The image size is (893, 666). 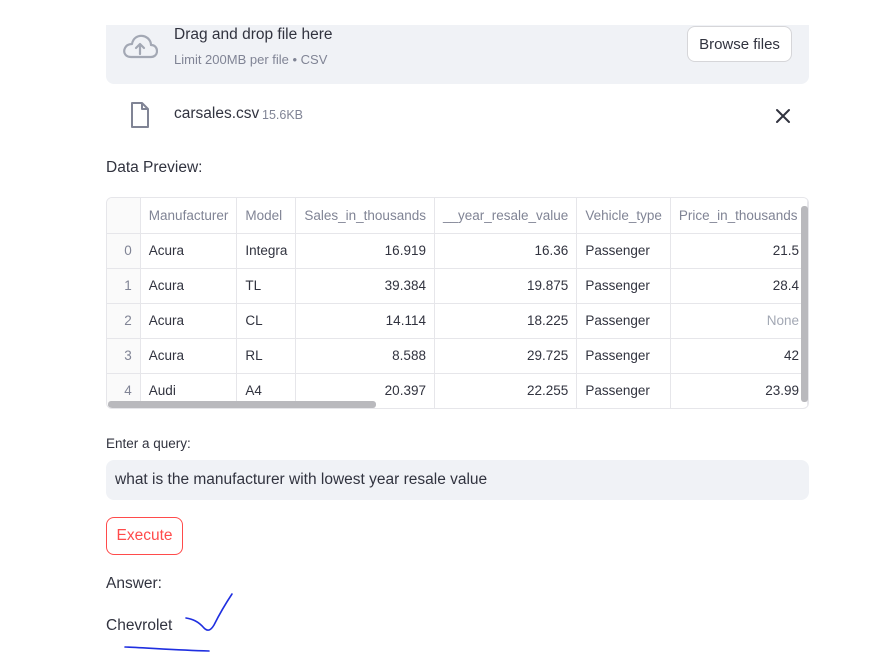 I want to click on table-cell: 19.875, so click(x=506, y=286).